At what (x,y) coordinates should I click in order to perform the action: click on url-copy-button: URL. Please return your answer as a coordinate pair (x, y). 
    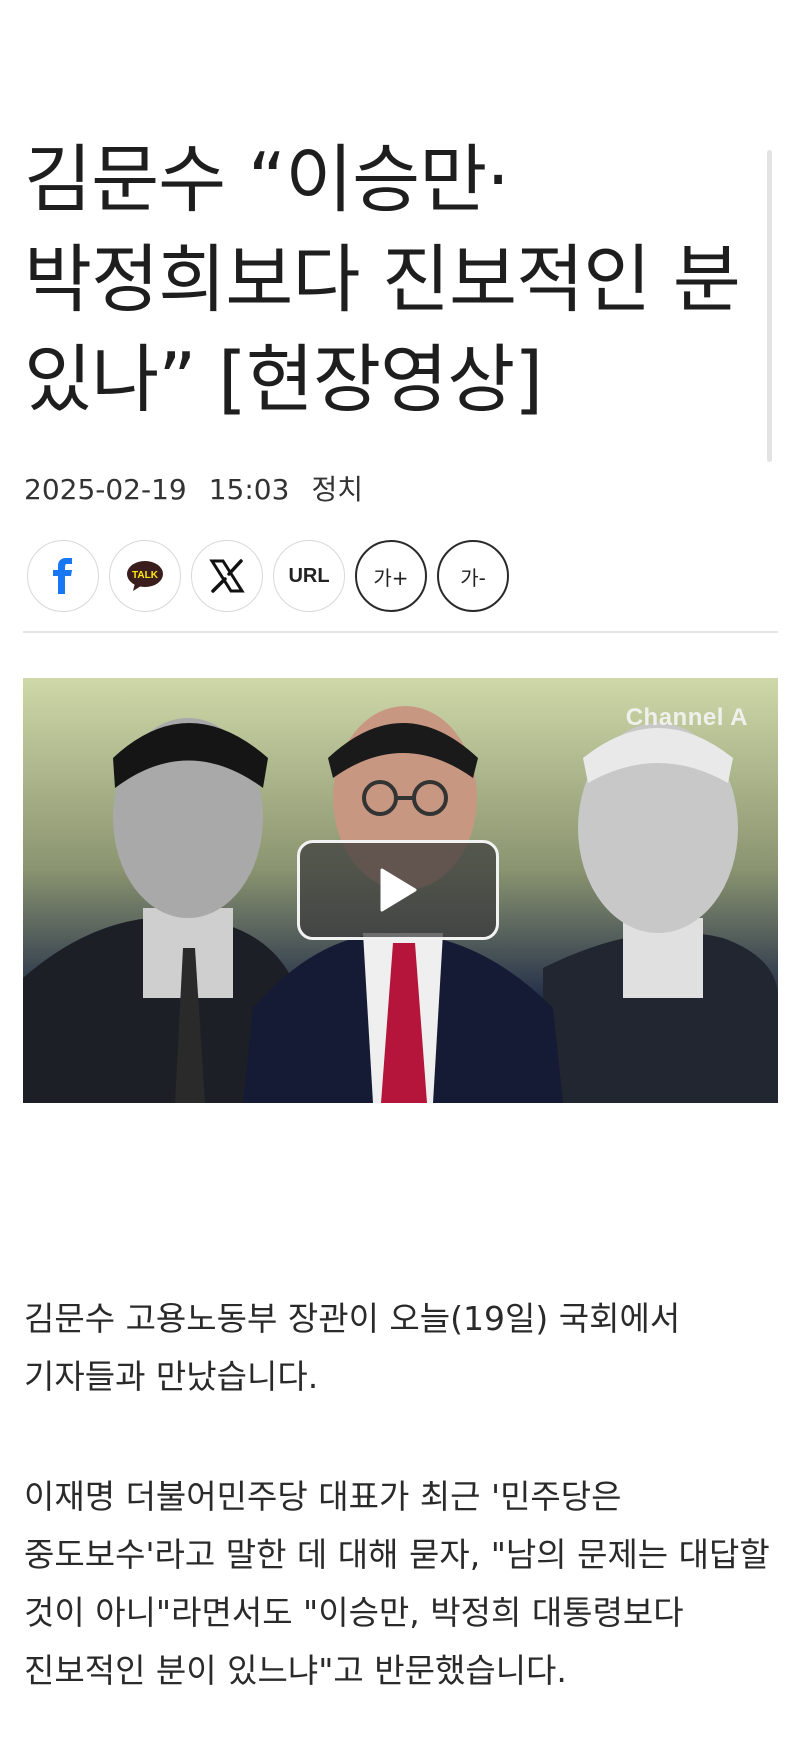
    Looking at the image, I should click on (309, 576).